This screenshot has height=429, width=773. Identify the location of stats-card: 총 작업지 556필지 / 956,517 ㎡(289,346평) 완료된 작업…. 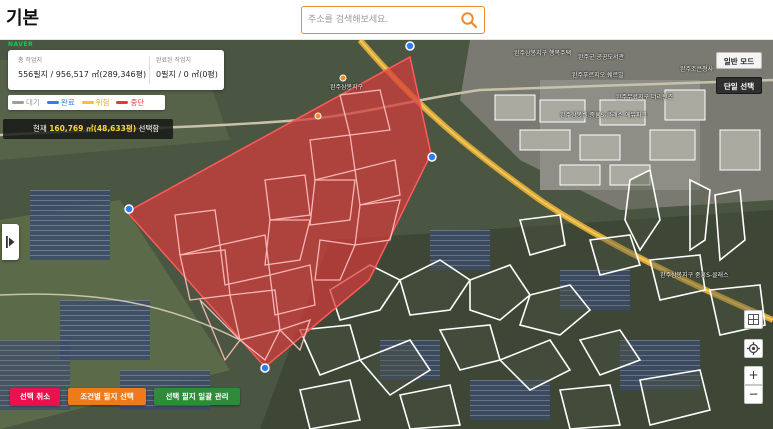
(116, 70).